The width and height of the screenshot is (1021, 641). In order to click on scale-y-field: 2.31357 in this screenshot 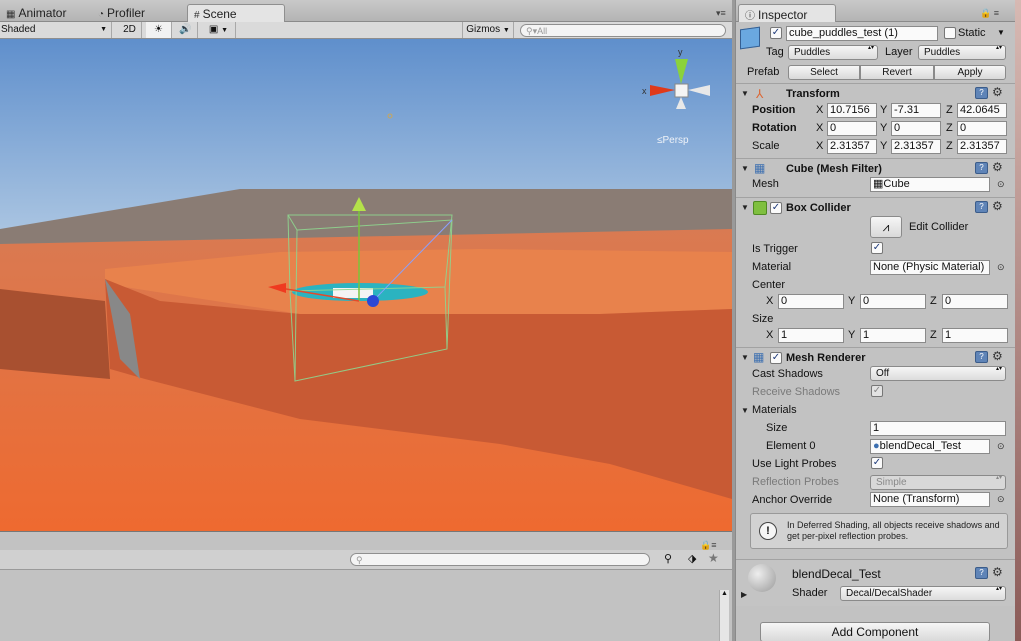, I will do `click(916, 146)`.